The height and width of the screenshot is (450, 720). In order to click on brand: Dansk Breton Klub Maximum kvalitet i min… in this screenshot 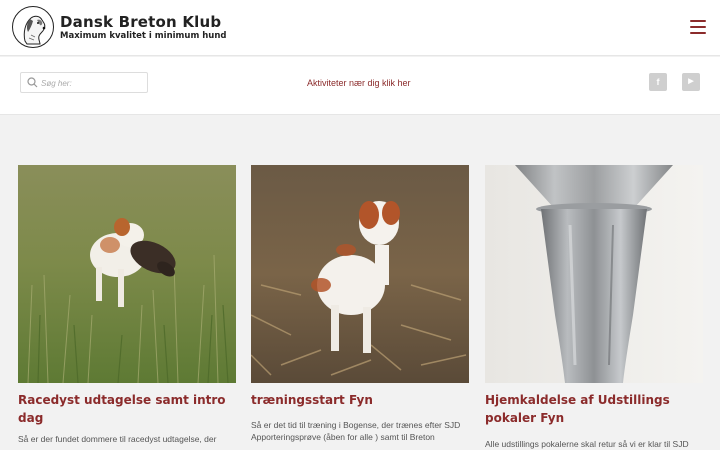, I will do `click(143, 27)`.